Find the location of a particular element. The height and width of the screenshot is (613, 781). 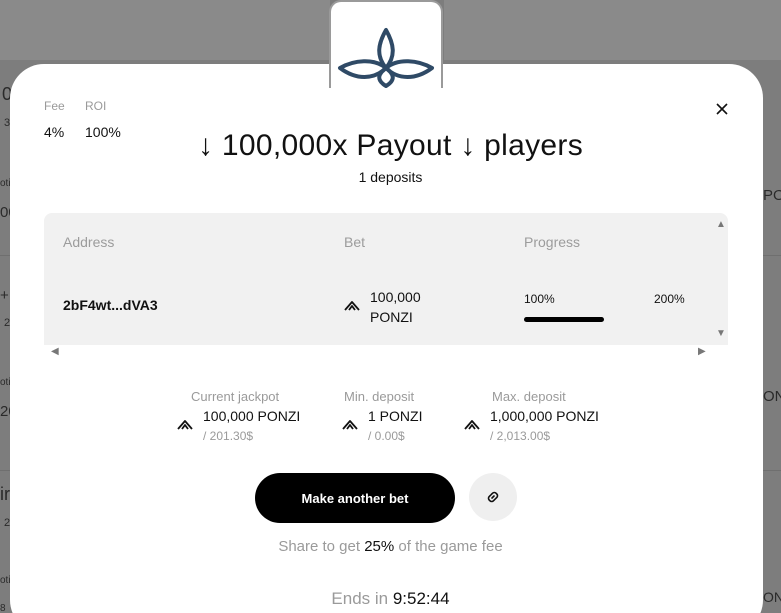

background-text: ir is located at coordinates (5, 494).